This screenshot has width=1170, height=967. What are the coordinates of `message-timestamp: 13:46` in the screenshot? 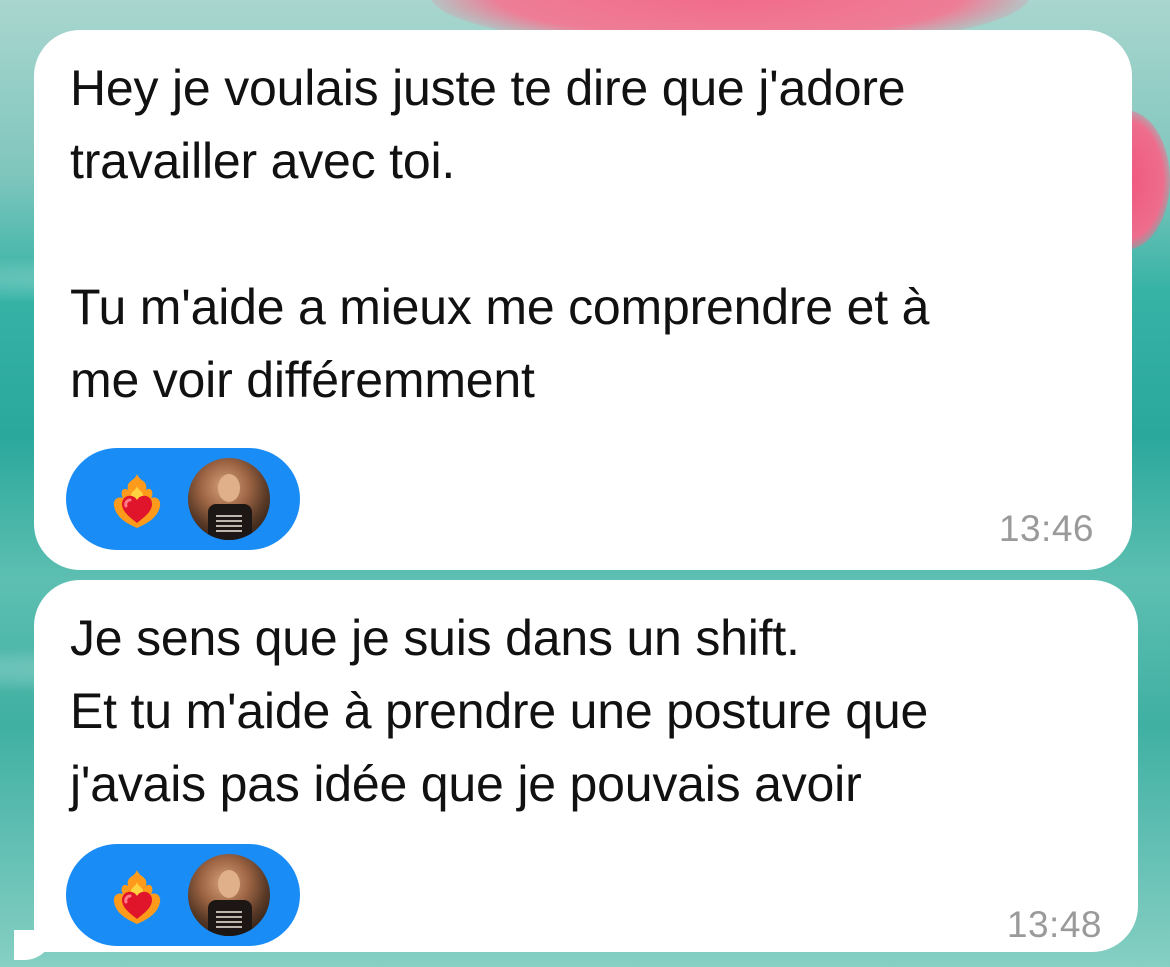 It's located at (1046, 528).